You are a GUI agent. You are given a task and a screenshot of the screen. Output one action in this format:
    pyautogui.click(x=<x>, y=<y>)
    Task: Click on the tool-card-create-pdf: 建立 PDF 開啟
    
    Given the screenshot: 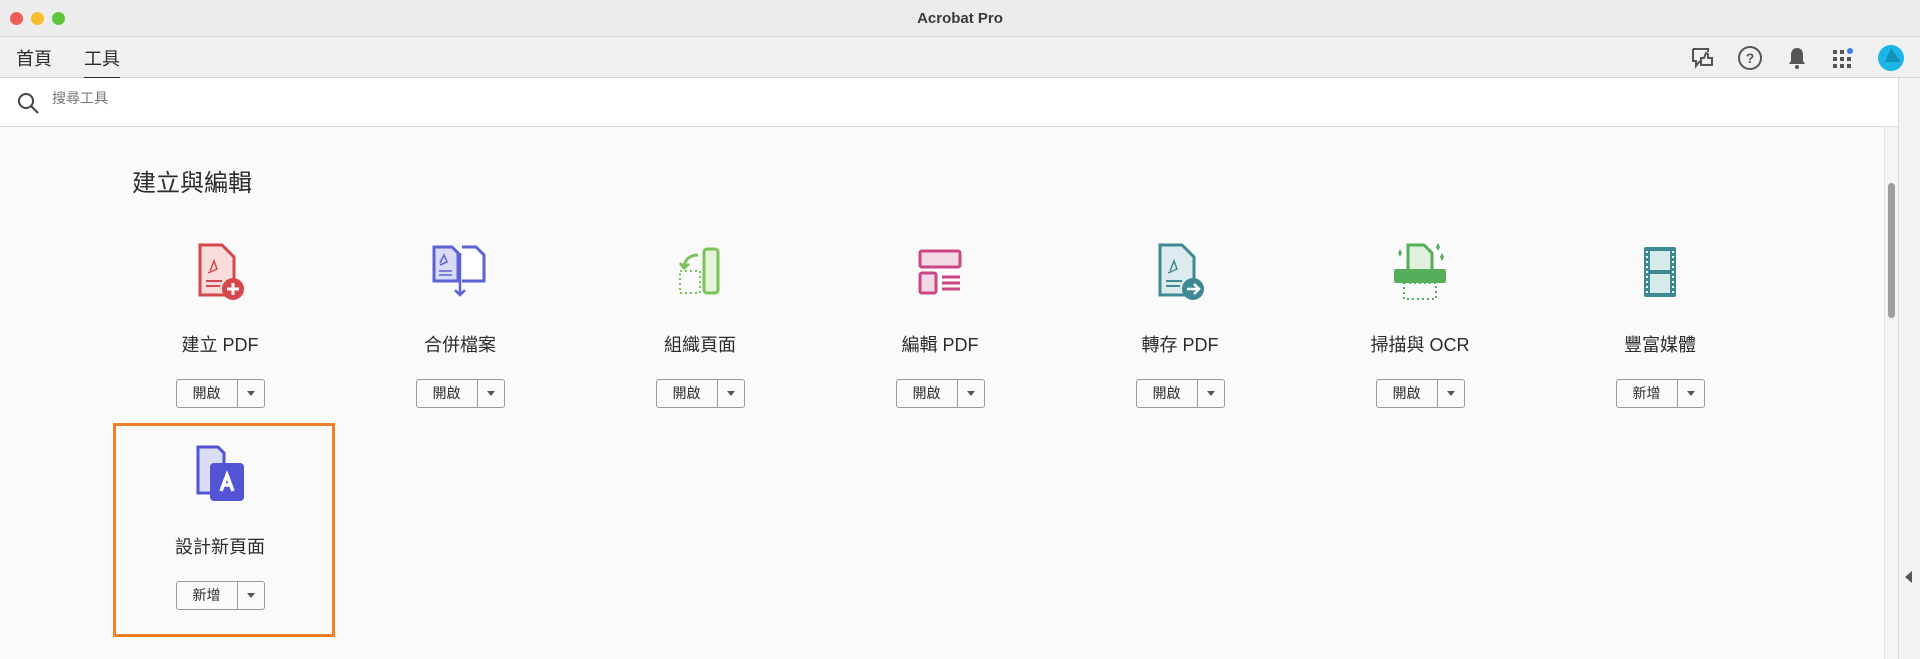 What is the action you would take?
    pyautogui.click(x=220, y=323)
    